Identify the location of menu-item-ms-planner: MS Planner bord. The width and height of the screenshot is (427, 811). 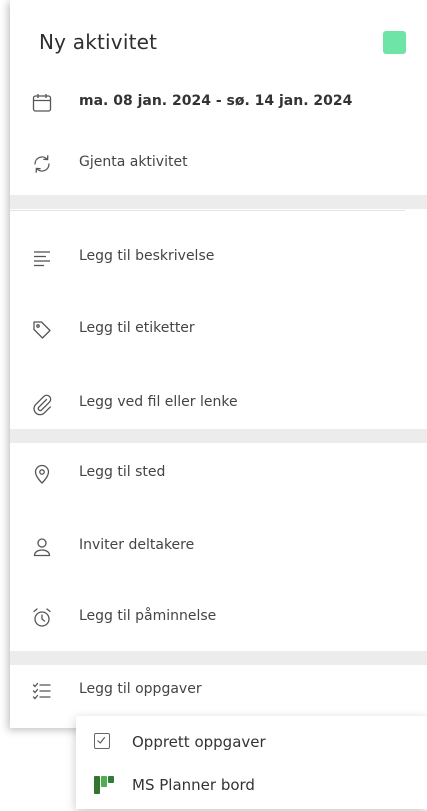
(251, 785).